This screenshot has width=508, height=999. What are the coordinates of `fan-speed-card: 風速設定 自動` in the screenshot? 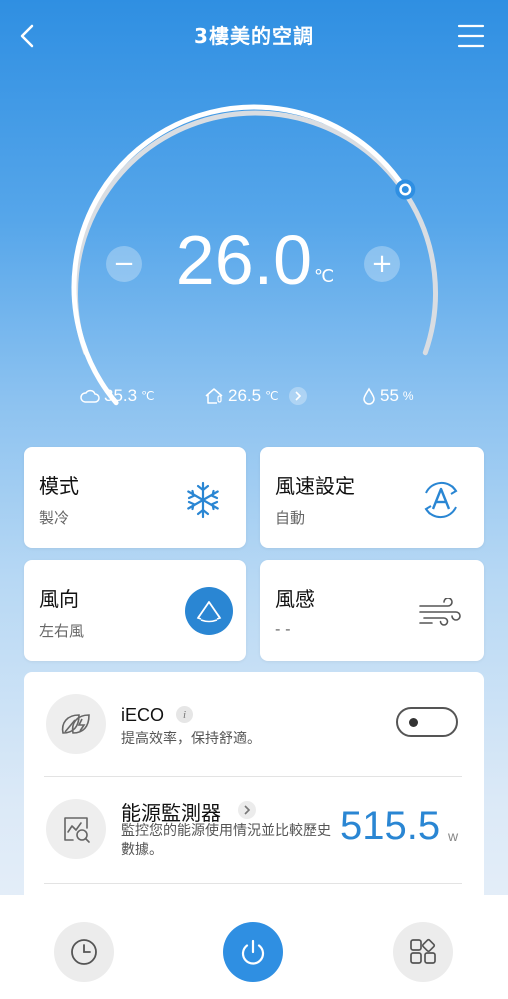 It's located at (372, 497).